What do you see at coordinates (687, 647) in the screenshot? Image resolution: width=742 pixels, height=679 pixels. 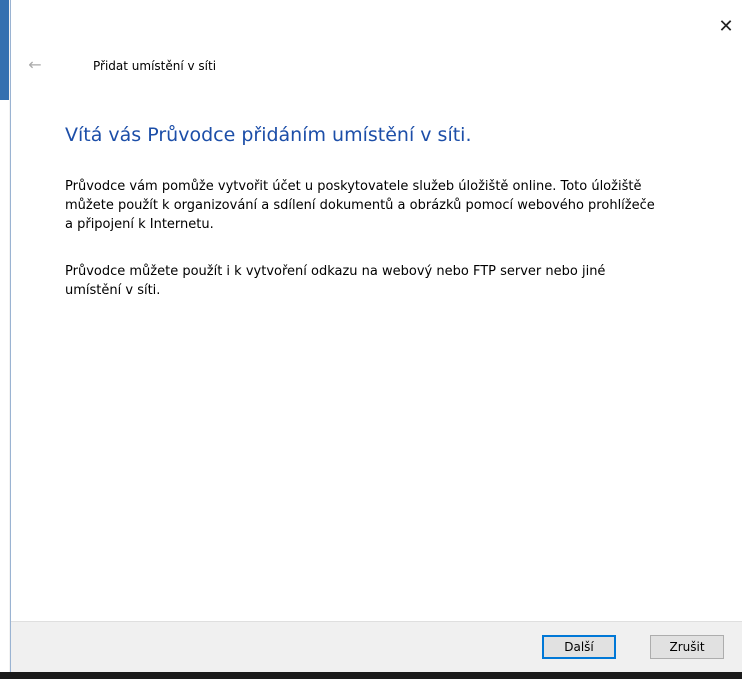 I see `cancel-button: Zrušit` at bounding box center [687, 647].